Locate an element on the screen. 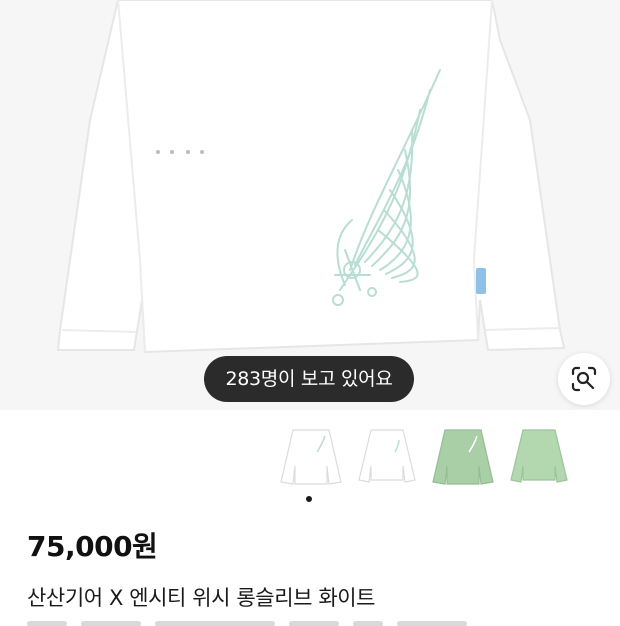 This screenshot has height=626, width=620. lens-search-icon is located at coordinates (584, 379).